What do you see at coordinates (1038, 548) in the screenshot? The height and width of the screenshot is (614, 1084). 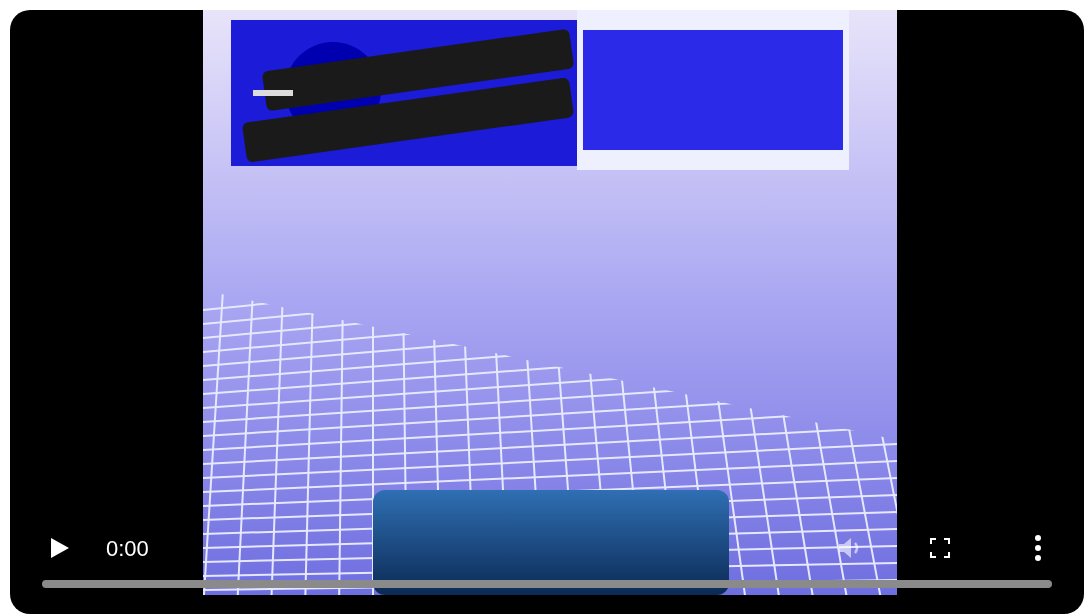 I see `more-icon` at bounding box center [1038, 548].